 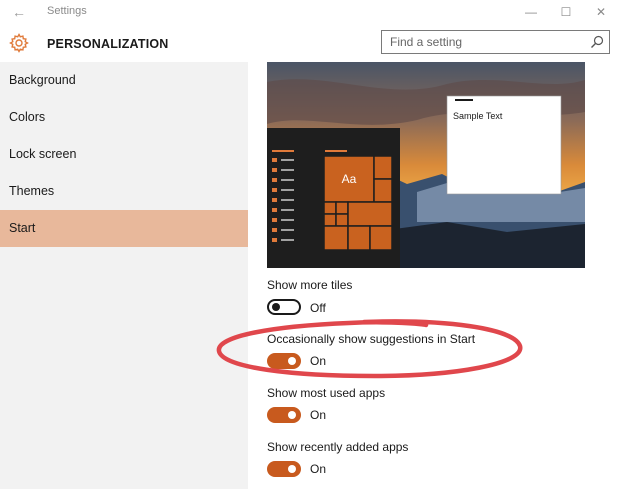 I want to click on search-icon, so click(x=597, y=42).